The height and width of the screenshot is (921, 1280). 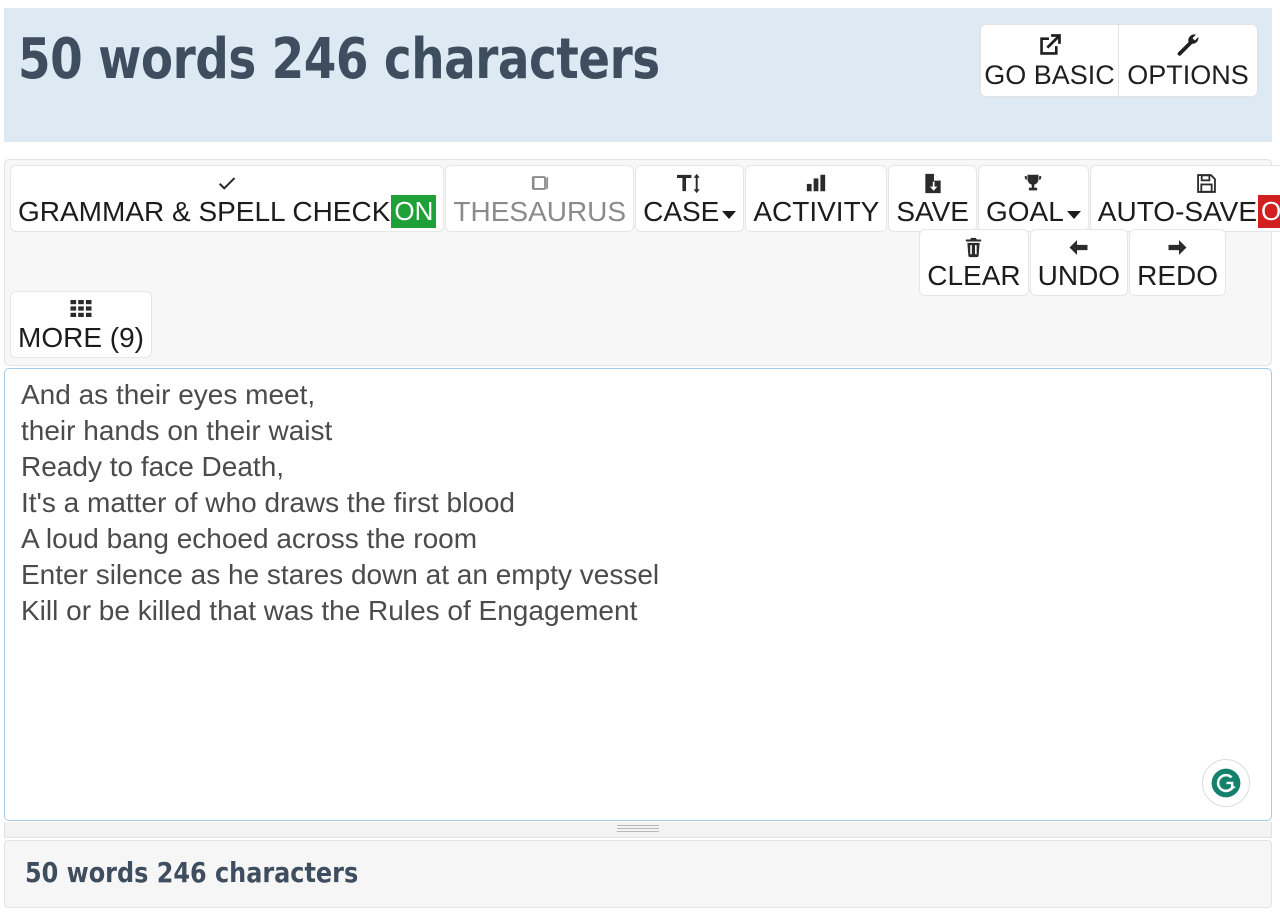 I want to click on more-label: MORE (9), so click(x=81, y=337).